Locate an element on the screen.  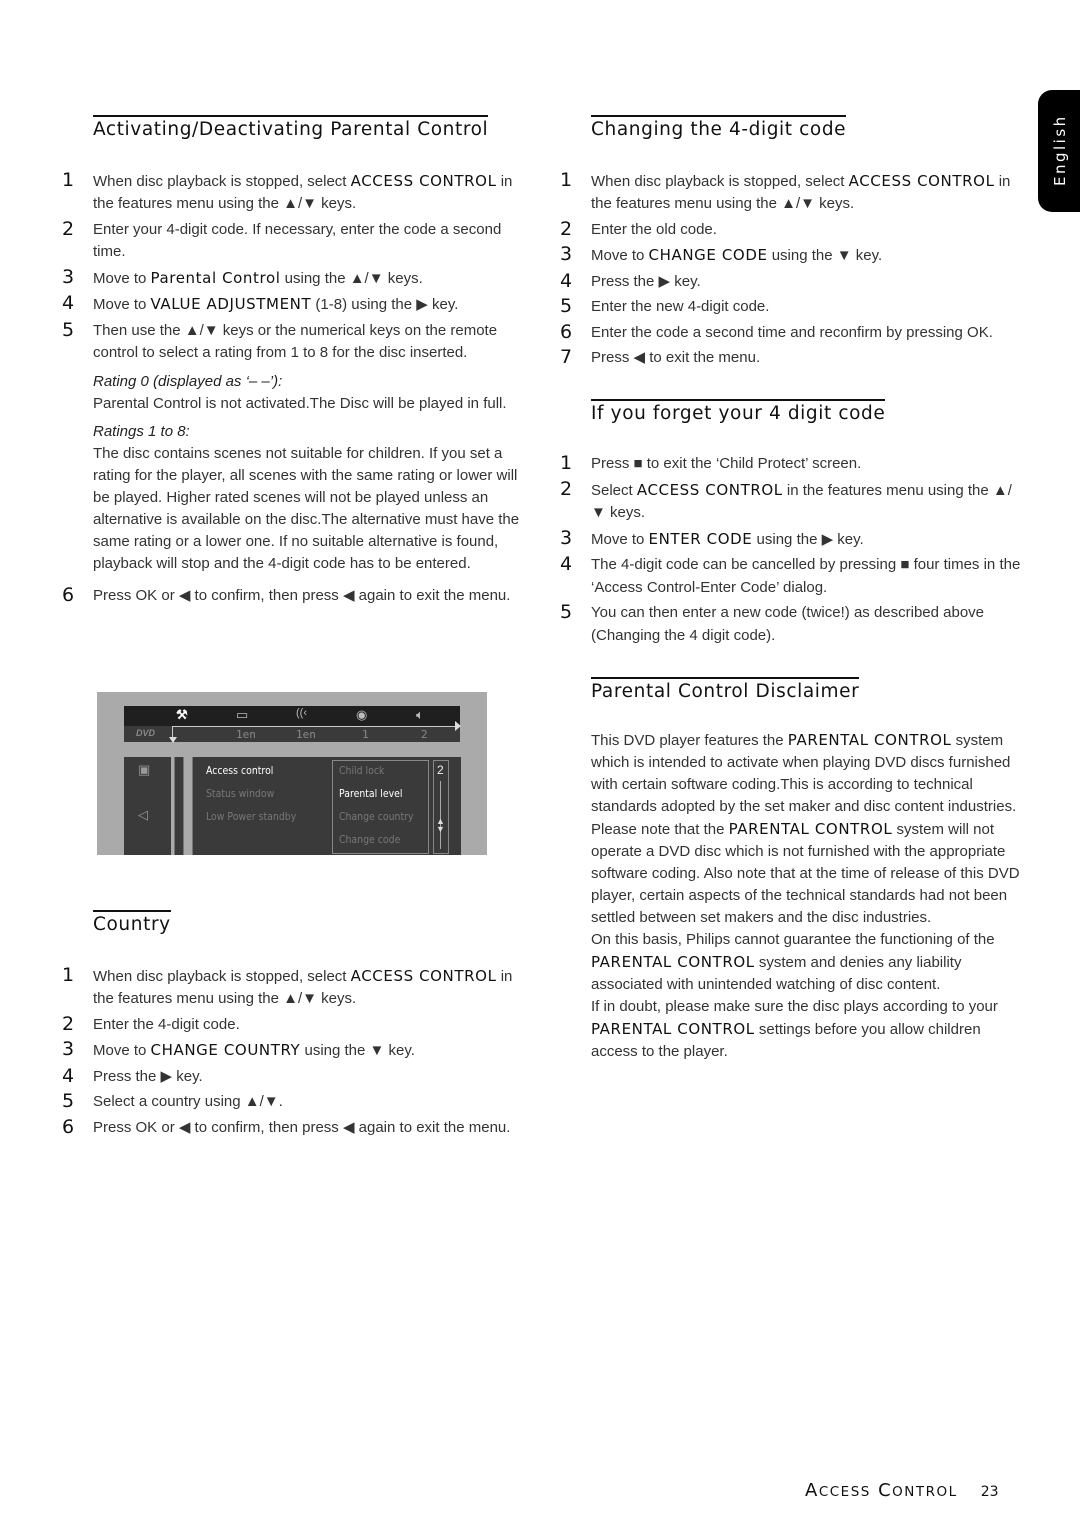
osd-icon-row: ⚒ ▭ ((‹ ◉ 🔈︎ is located at coordinates (292, 716).